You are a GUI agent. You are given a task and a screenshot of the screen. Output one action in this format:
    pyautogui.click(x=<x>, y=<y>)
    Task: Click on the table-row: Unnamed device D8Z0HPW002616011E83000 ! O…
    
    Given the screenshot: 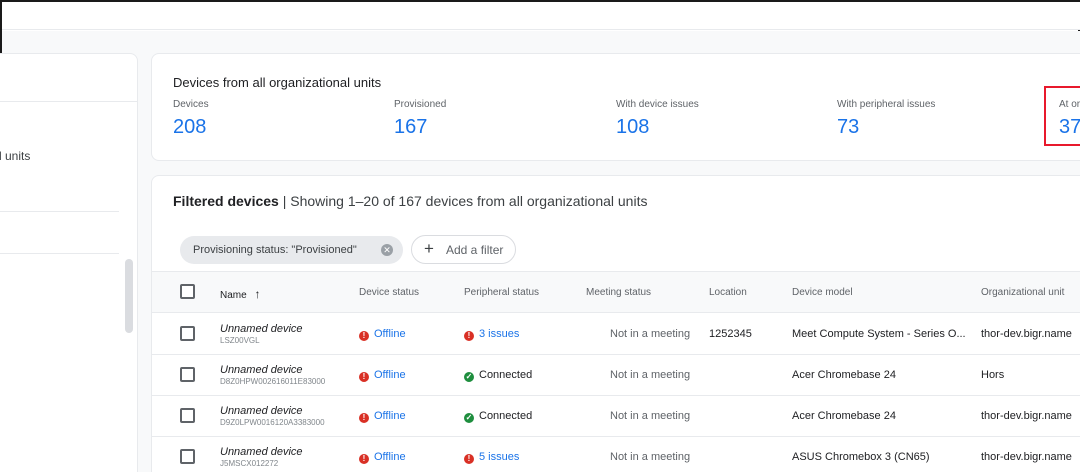 What is the action you would take?
    pyautogui.click(x=616, y=375)
    